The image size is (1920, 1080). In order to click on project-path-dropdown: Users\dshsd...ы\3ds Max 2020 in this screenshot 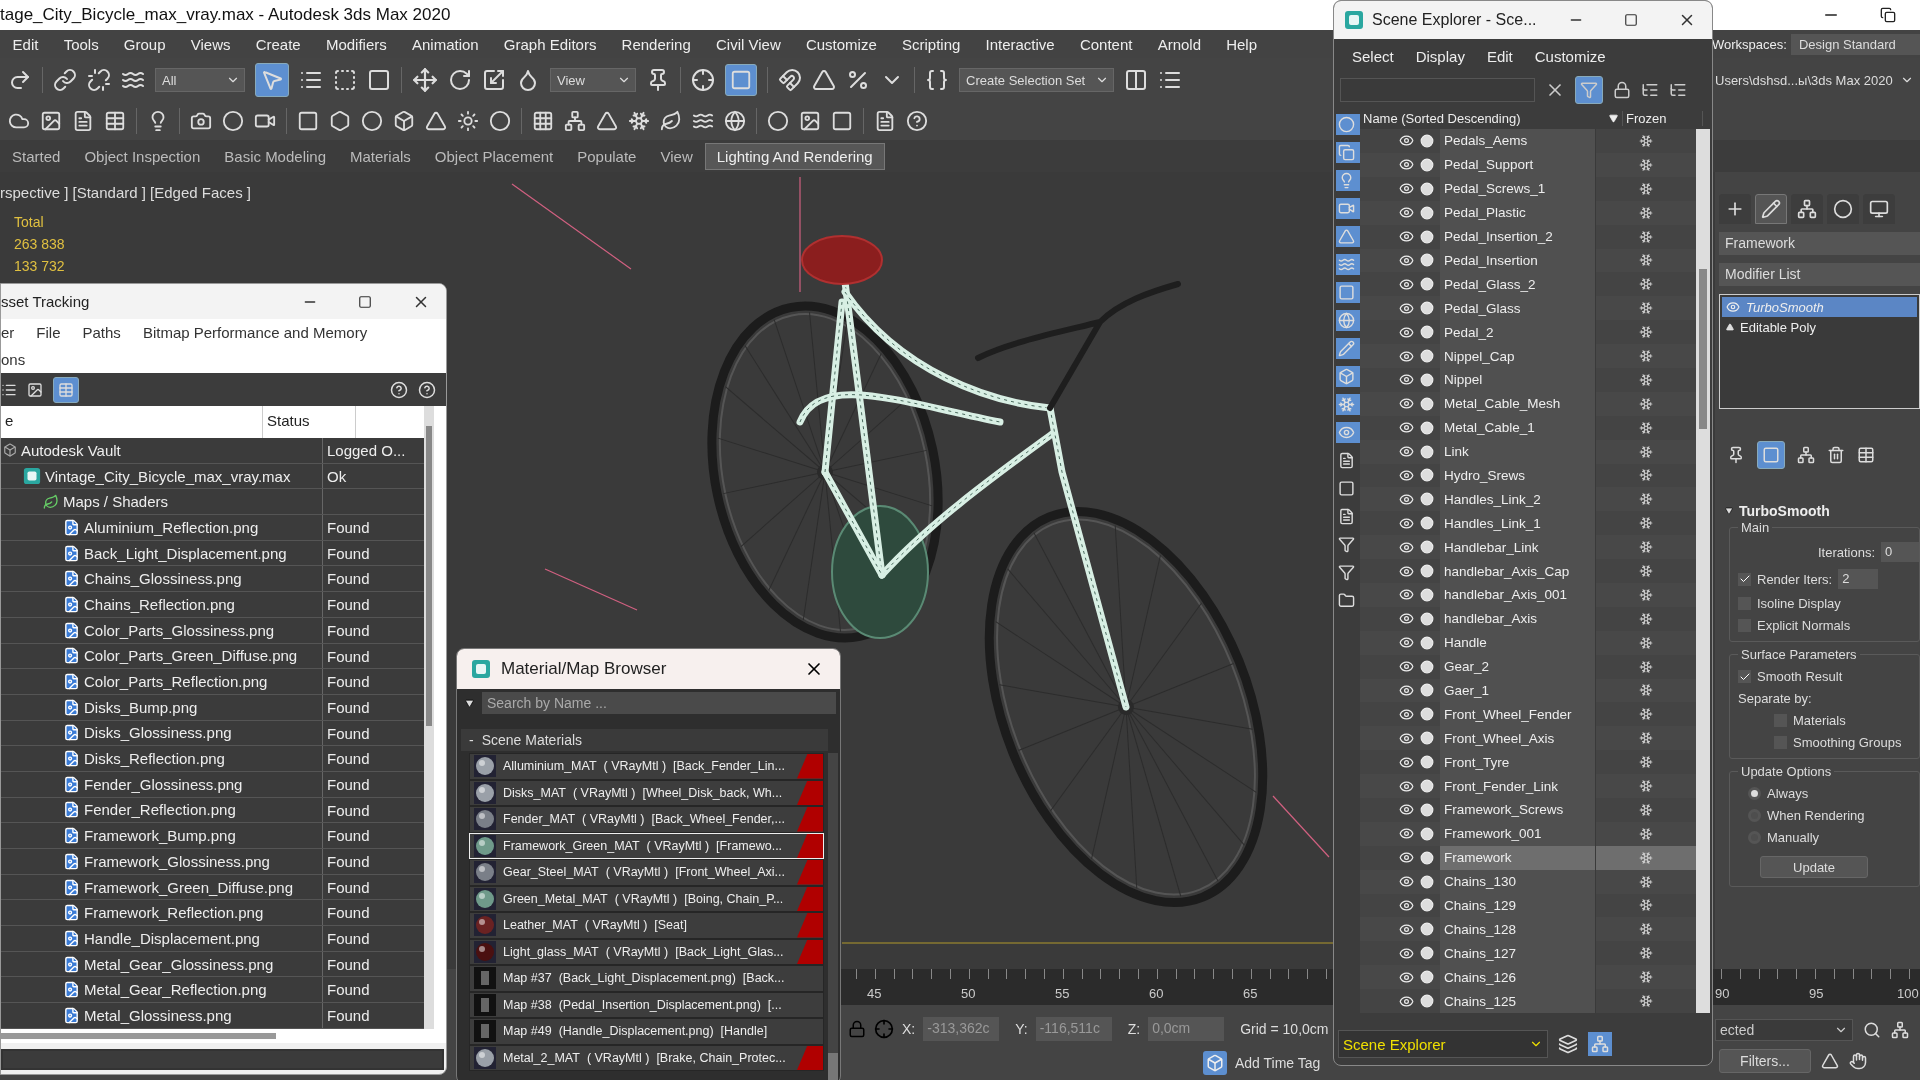, I will do `click(1817, 80)`.